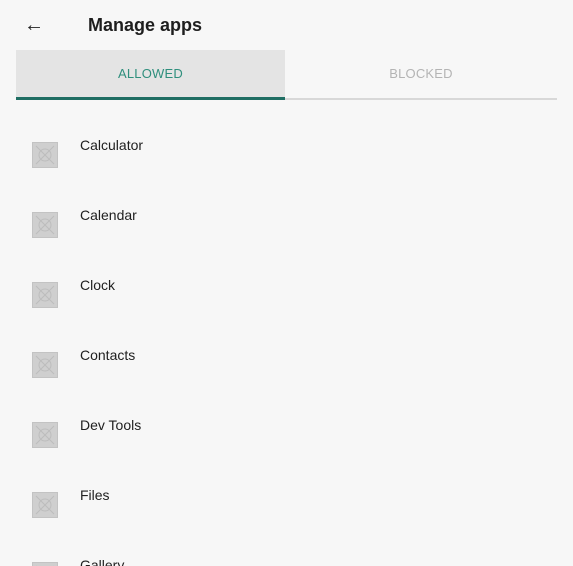 The image size is (573, 566). I want to click on app-name: Calculator, so click(112, 145).